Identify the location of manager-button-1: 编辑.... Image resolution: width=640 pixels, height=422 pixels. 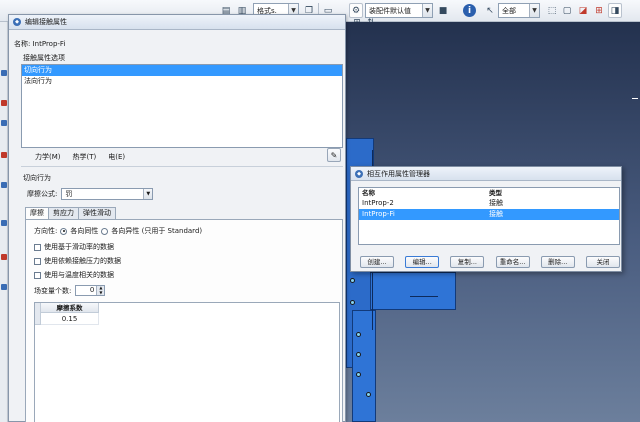
(422, 262).